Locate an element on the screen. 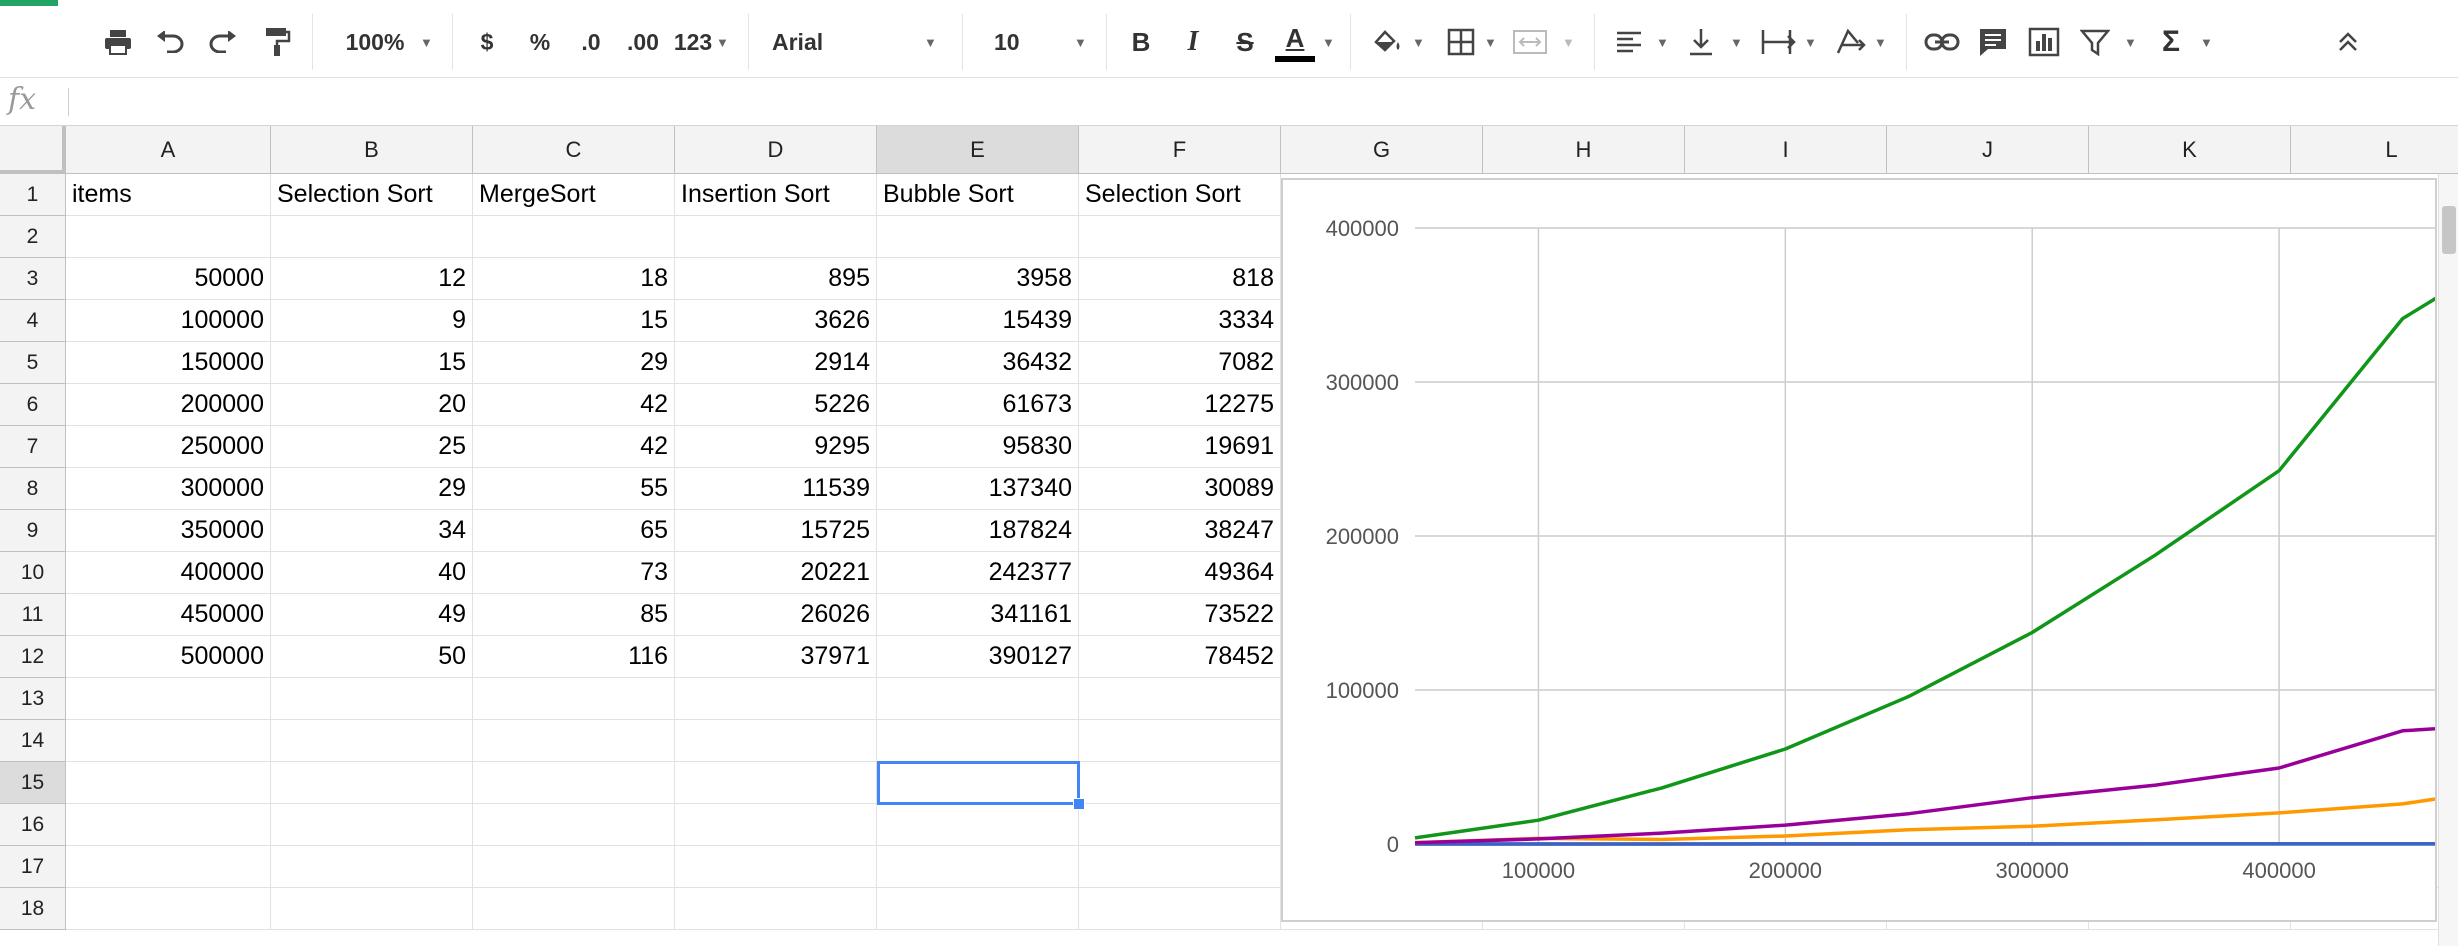 The image size is (2458, 946). currency-format-button: $ is located at coordinates (487, 42).